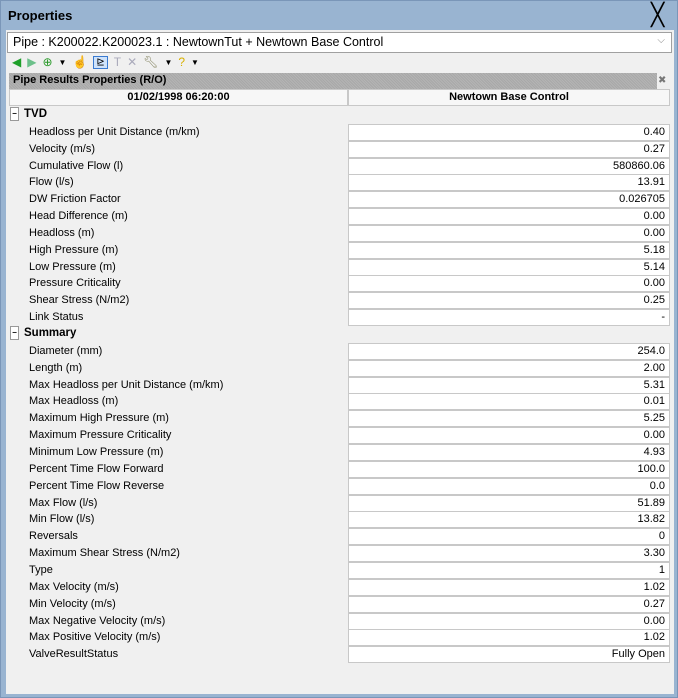  I want to click on property-value: 100.0, so click(509, 469).